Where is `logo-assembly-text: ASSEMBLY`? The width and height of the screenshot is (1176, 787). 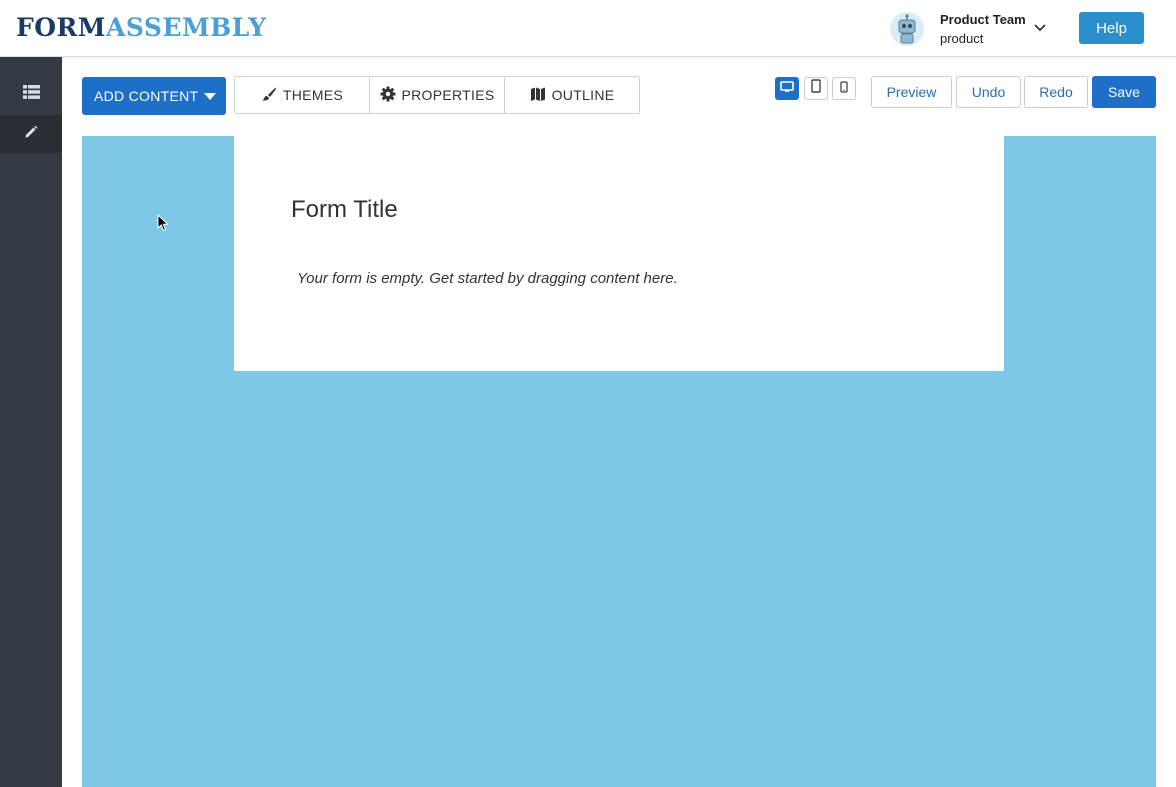 logo-assembly-text: ASSEMBLY is located at coordinates (186, 27).